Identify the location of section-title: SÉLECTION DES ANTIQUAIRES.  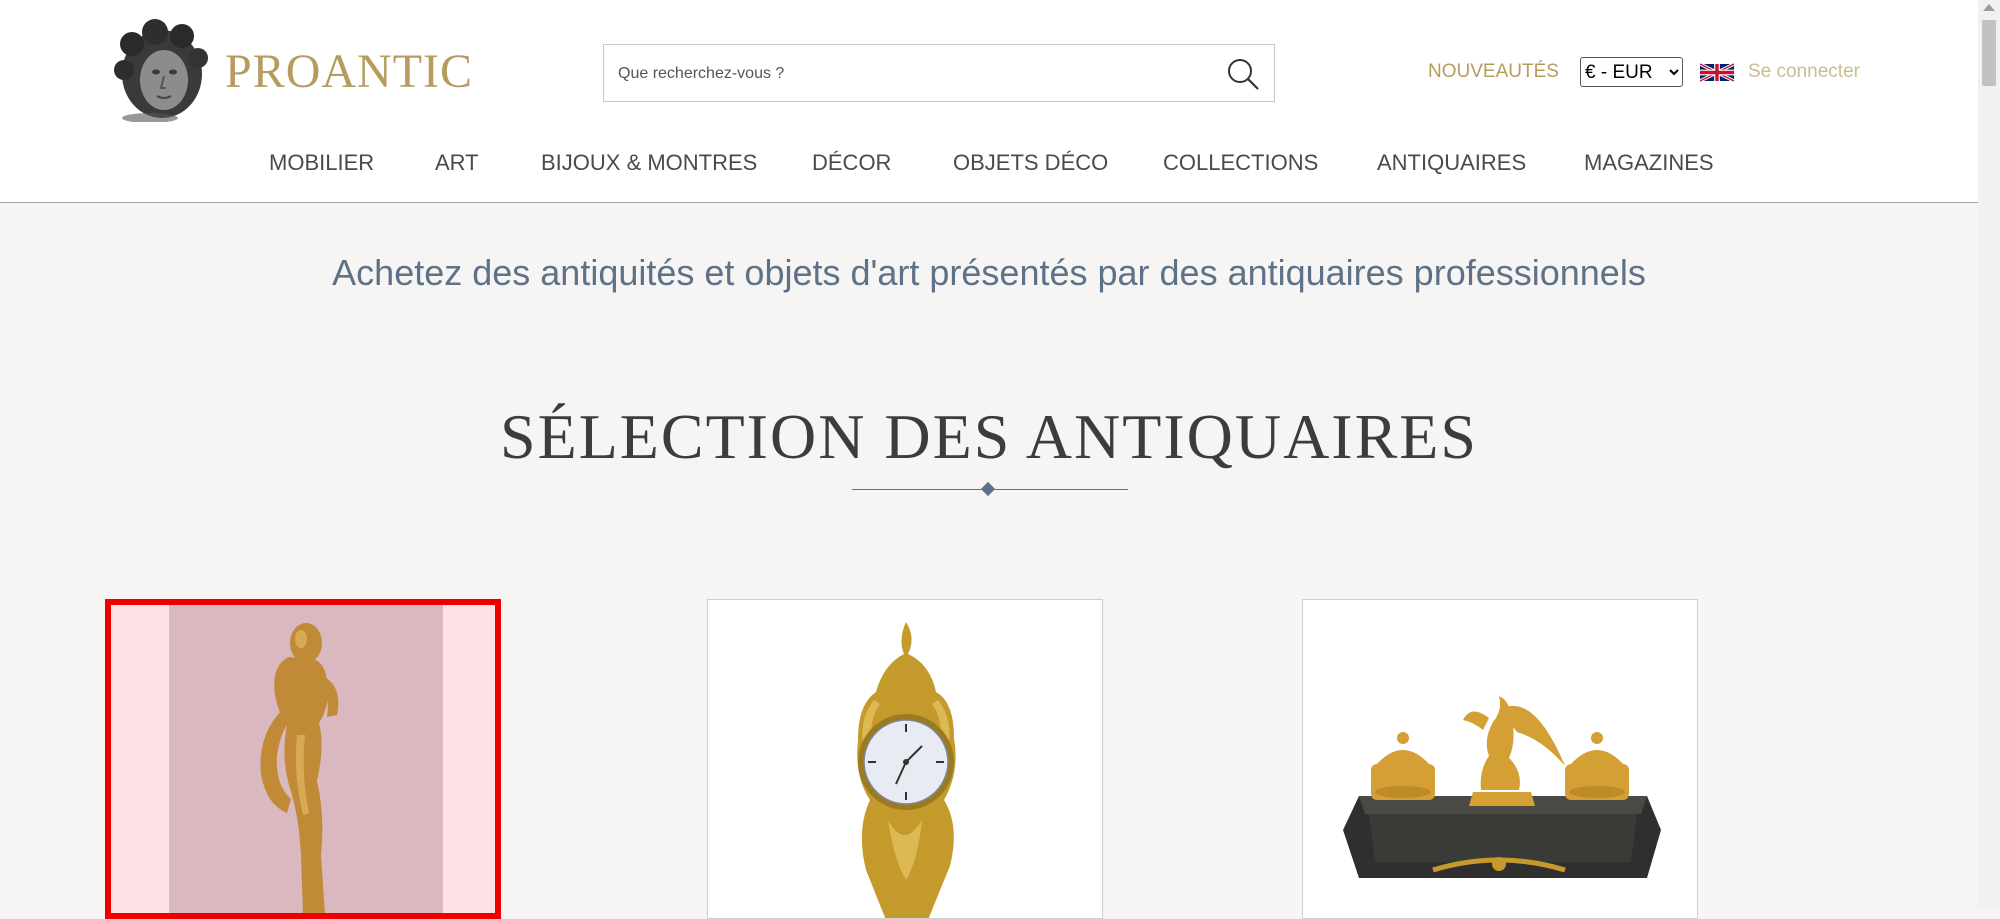
(989, 436).